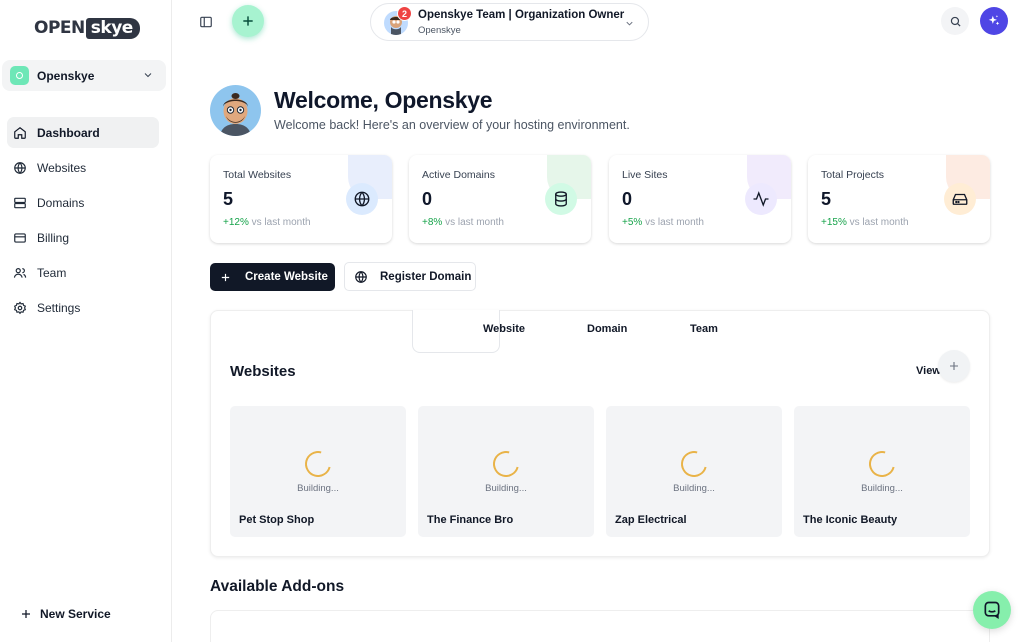 The height and width of the screenshot is (642, 1024). Describe the element at coordinates (62, 167) in the screenshot. I see `sidebar-item-label: Websites` at that location.